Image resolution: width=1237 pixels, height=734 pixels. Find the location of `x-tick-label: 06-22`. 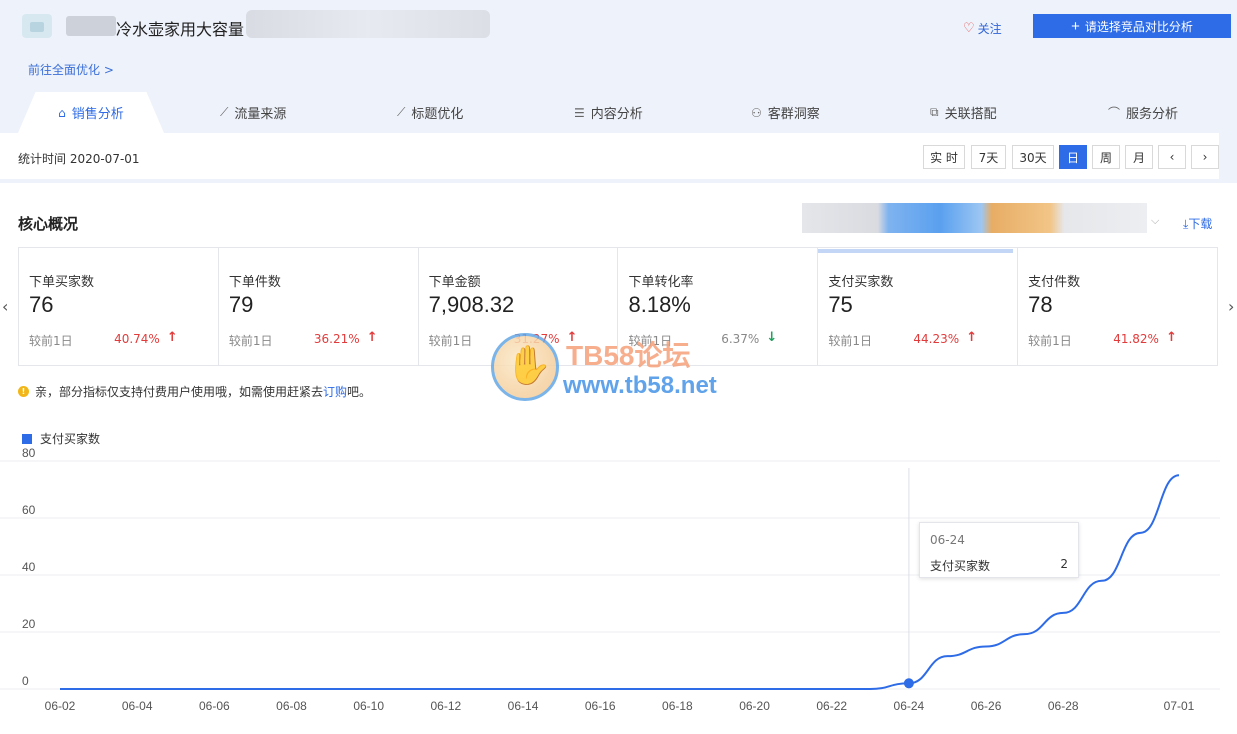

x-tick-label: 06-22 is located at coordinates (831, 706).